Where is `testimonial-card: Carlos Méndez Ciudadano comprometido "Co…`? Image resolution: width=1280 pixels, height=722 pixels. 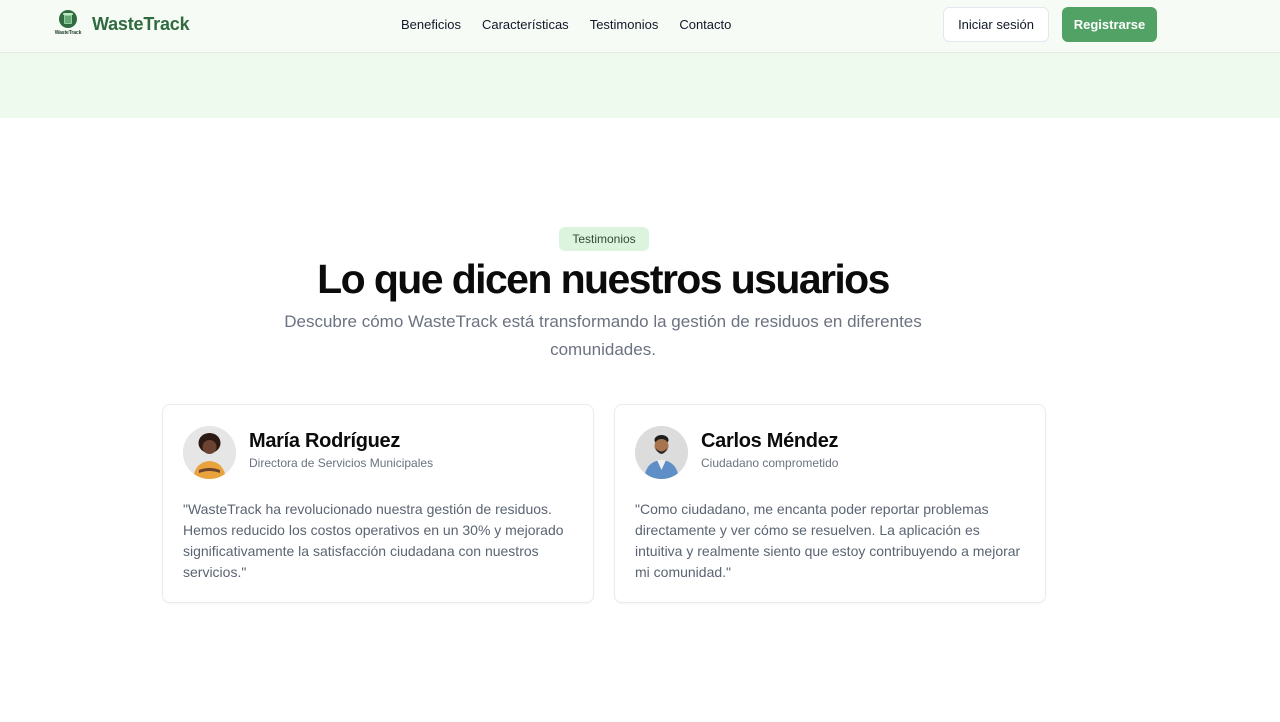 testimonial-card: Carlos Méndez Ciudadano comprometido "Co… is located at coordinates (830, 503).